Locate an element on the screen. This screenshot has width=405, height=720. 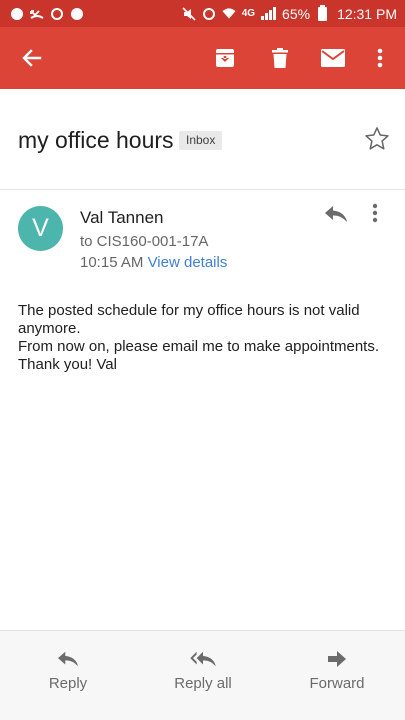
forward-button: Forward is located at coordinates (337, 675).